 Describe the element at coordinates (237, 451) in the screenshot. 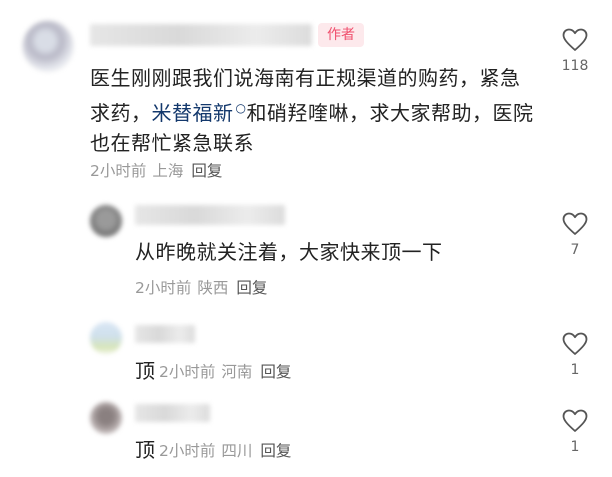

I see `reply-location: 四川` at that location.